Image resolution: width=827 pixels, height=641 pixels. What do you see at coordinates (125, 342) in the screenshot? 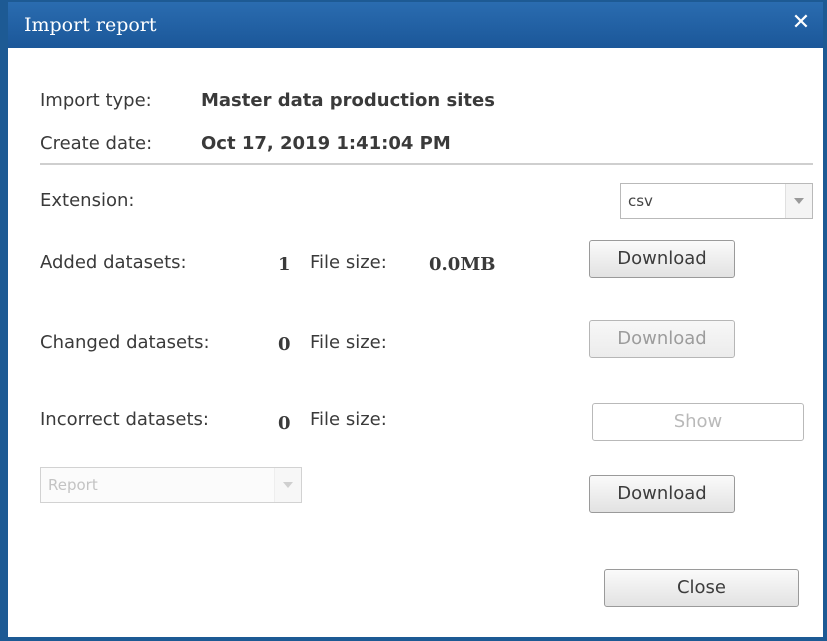
I see `changed-datasets-label: Changed datasets:` at bounding box center [125, 342].